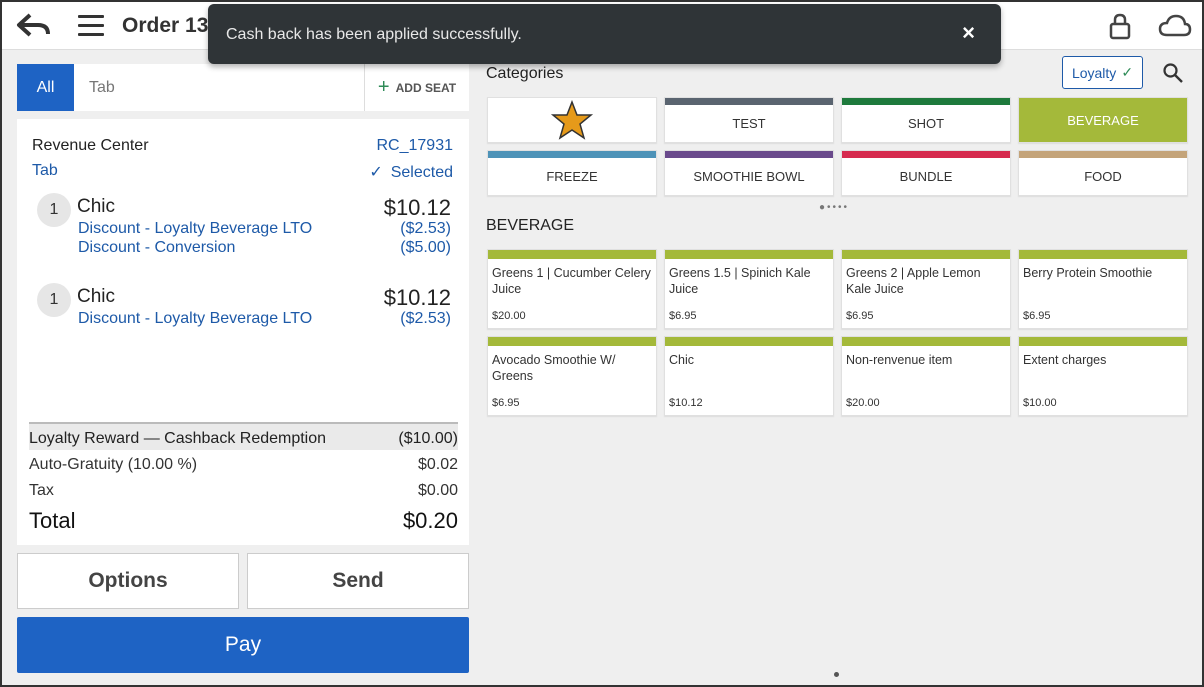 This screenshot has width=1204, height=687. Describe the element at coordinates (1103, 176) in the screenshot. I see `category-label: FOOD` at that location.